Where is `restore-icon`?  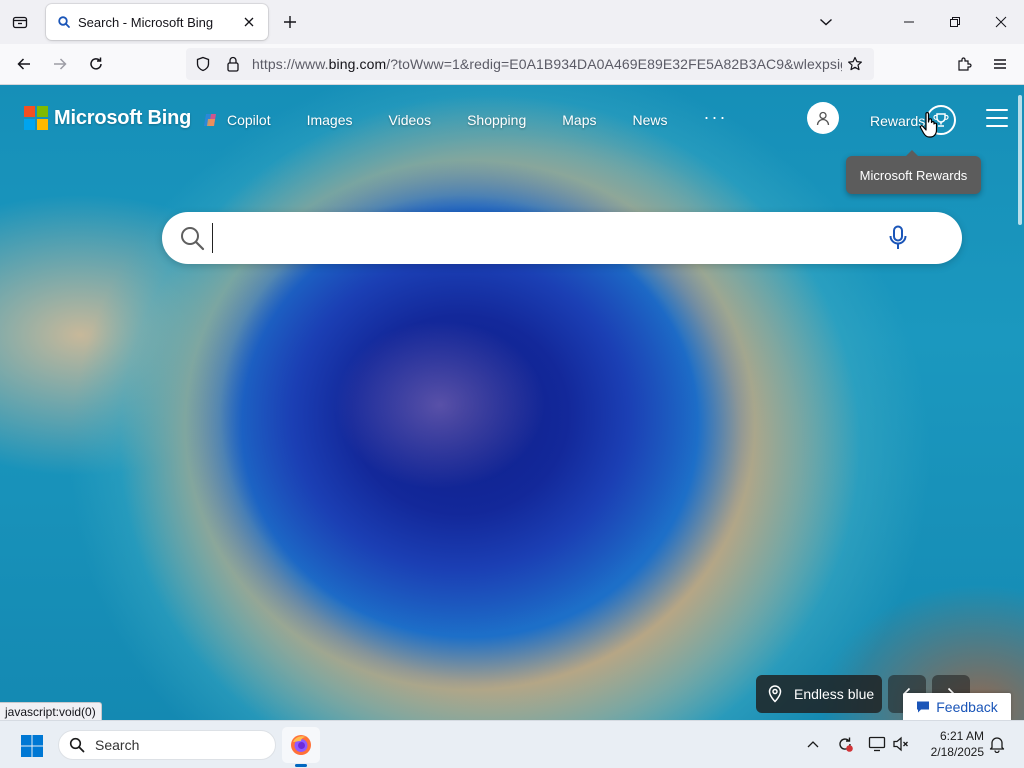 restore-icon is located at coordinates (955, 22).